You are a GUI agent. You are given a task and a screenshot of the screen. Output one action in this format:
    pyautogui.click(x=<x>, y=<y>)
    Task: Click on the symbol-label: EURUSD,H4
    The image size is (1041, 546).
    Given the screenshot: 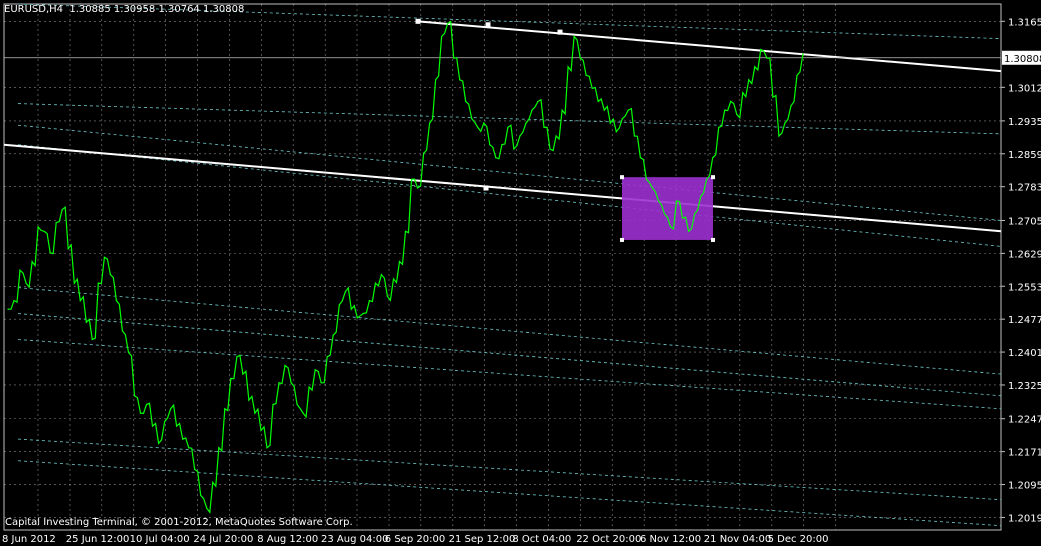 What is the action you would take?
    pyautogui.click(x=34, y=9)
    